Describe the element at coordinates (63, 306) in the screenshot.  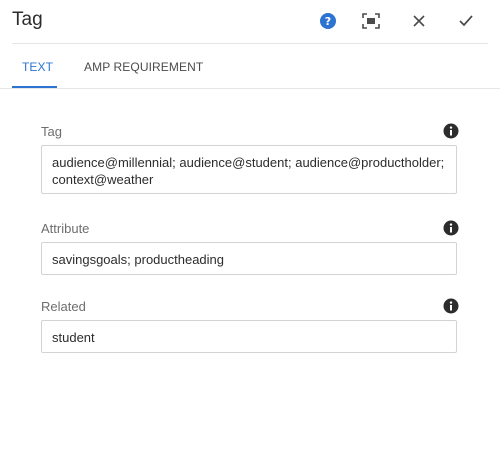
I see `related-label: Related` at that location.